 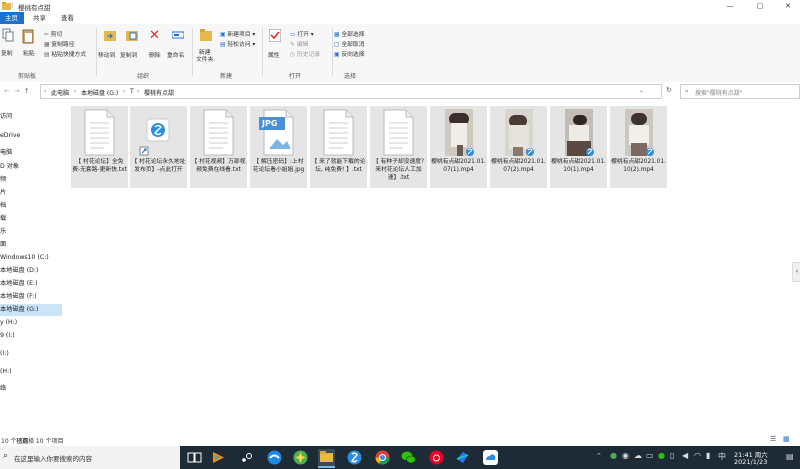 What do you see at coordinates (67, 18) in the screenshot?
I see `tab-view: 查看` at bounding box center [67, 18].